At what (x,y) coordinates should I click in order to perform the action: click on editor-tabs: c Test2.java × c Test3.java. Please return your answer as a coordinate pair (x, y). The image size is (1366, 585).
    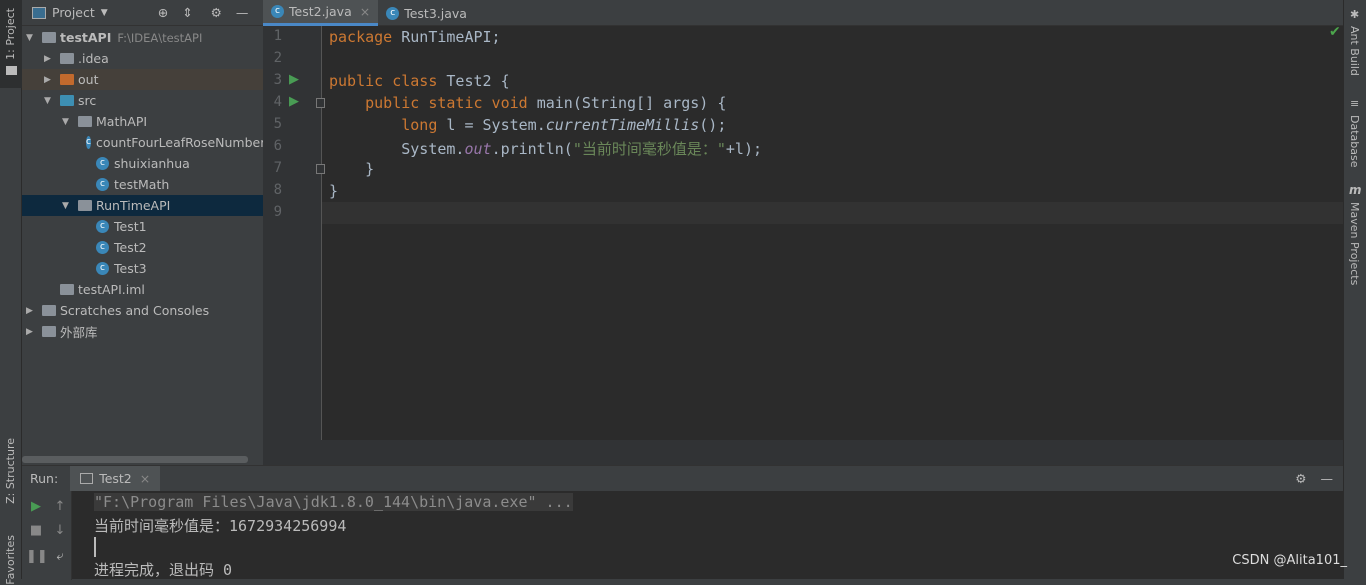
    Looking at the image, I should click on (803, 13).